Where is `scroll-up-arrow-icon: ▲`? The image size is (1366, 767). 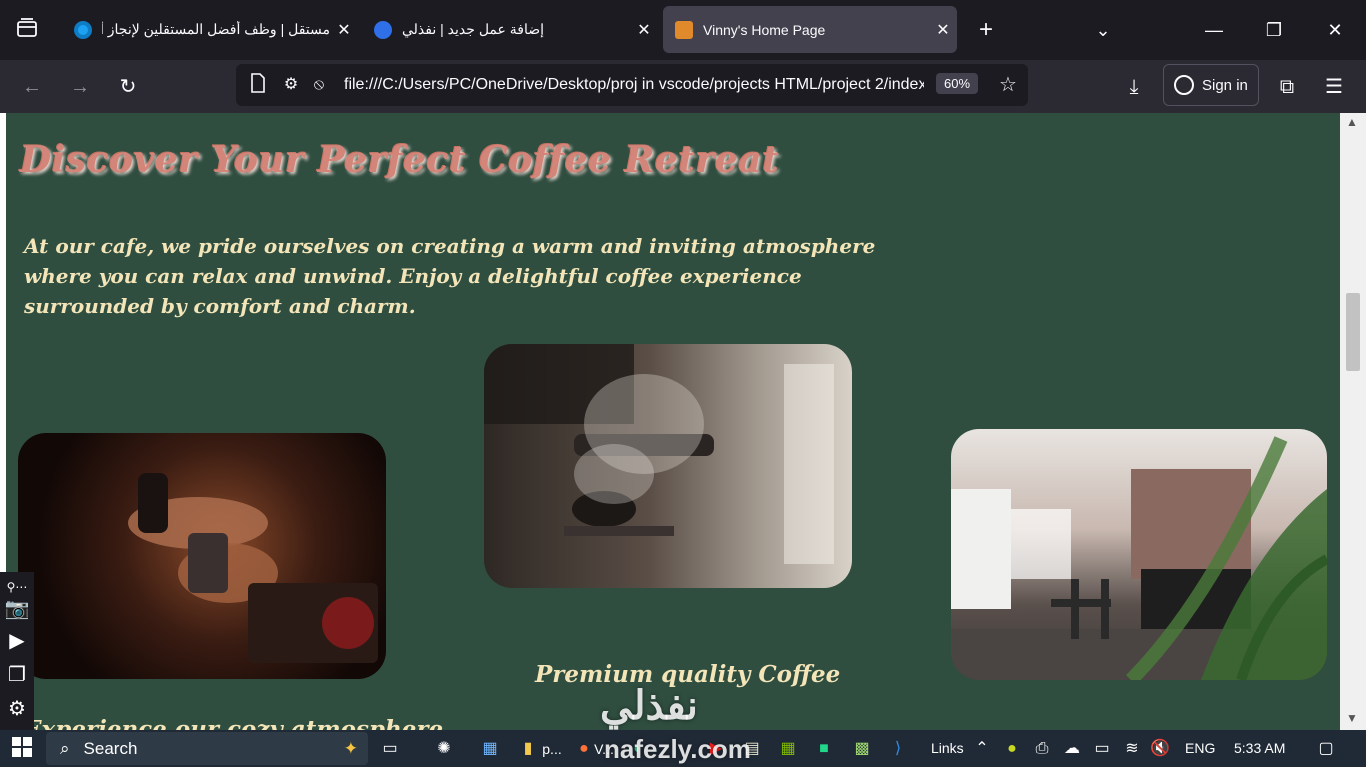
scroll-up-arrow-icon: ▲ is located at coordinates (1352, 122).